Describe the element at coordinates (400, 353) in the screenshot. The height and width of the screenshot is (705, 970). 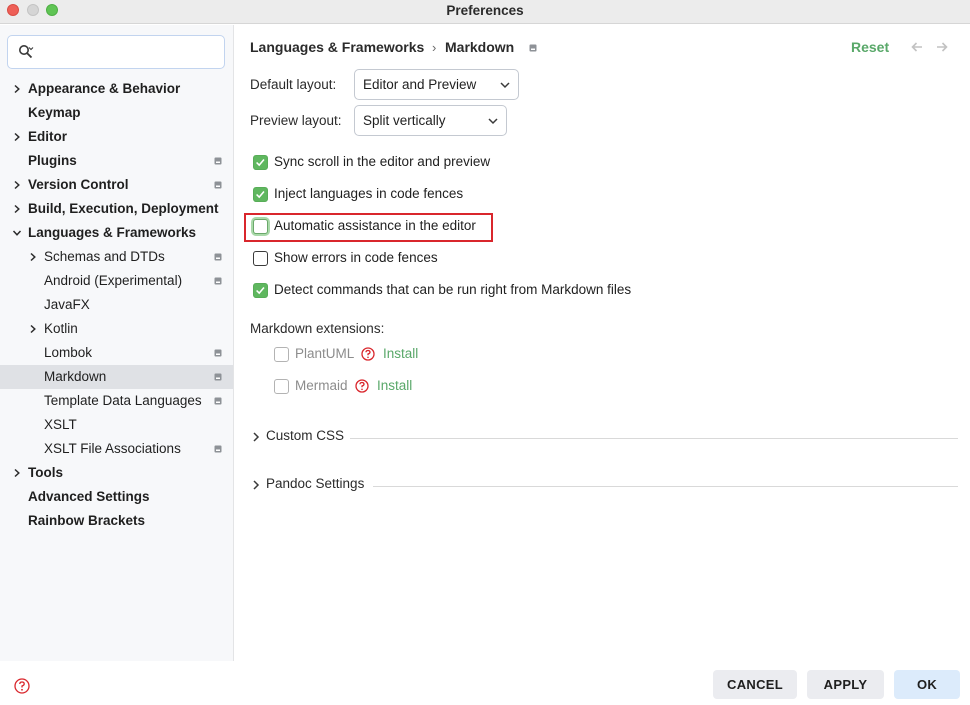
I see `plantuml-install-link: Install` at that location.